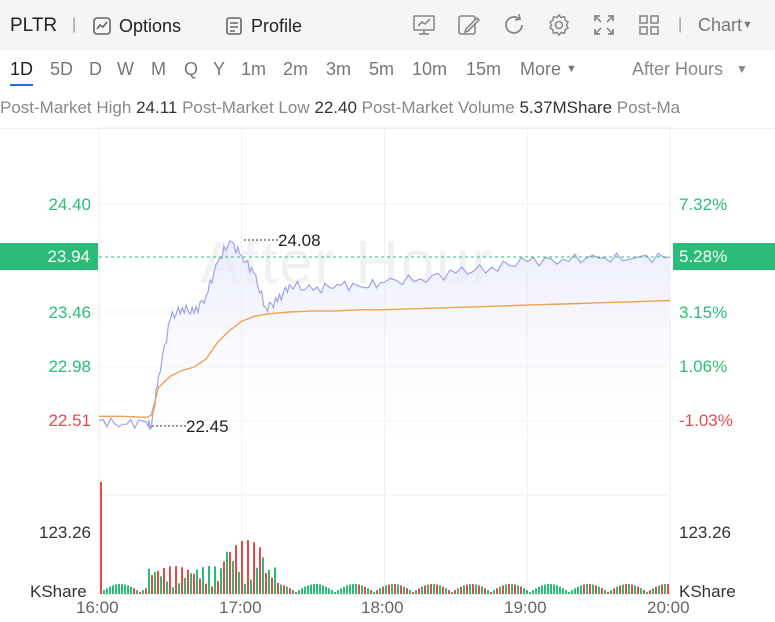  What do you see at coordinates (382, 607) in the screenshot?
I see `x-axis-label: 18:00` at bounding box center [382, 607].